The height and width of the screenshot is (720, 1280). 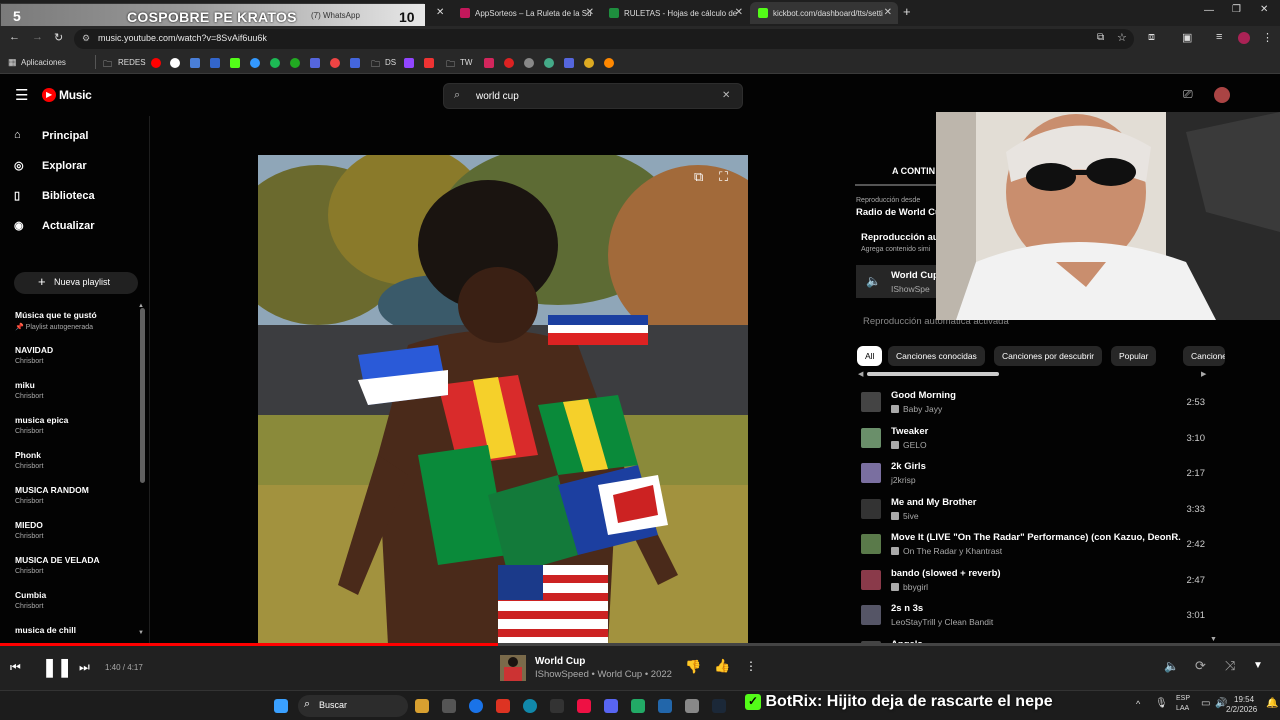 What do you see at coordinates (1161, 703) in the screenshot?
I see `microphone-icon: 🎙` at bounding box center [1161, 703].